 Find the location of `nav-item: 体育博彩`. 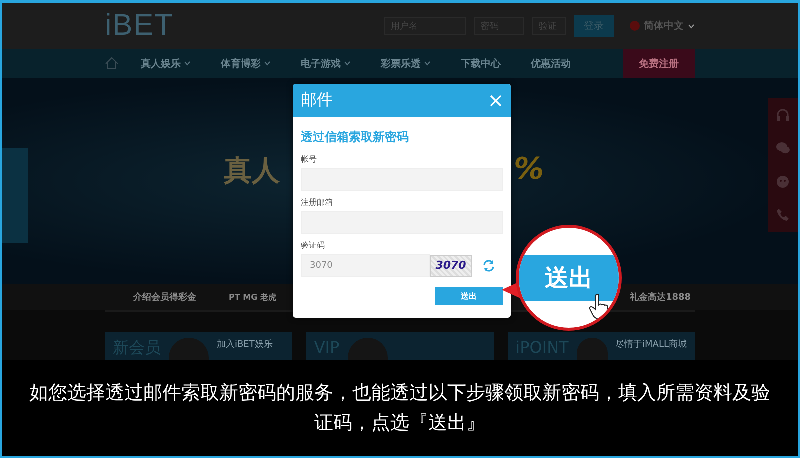

nav-item: 体育博彩 is located at coordinates (246, 63).